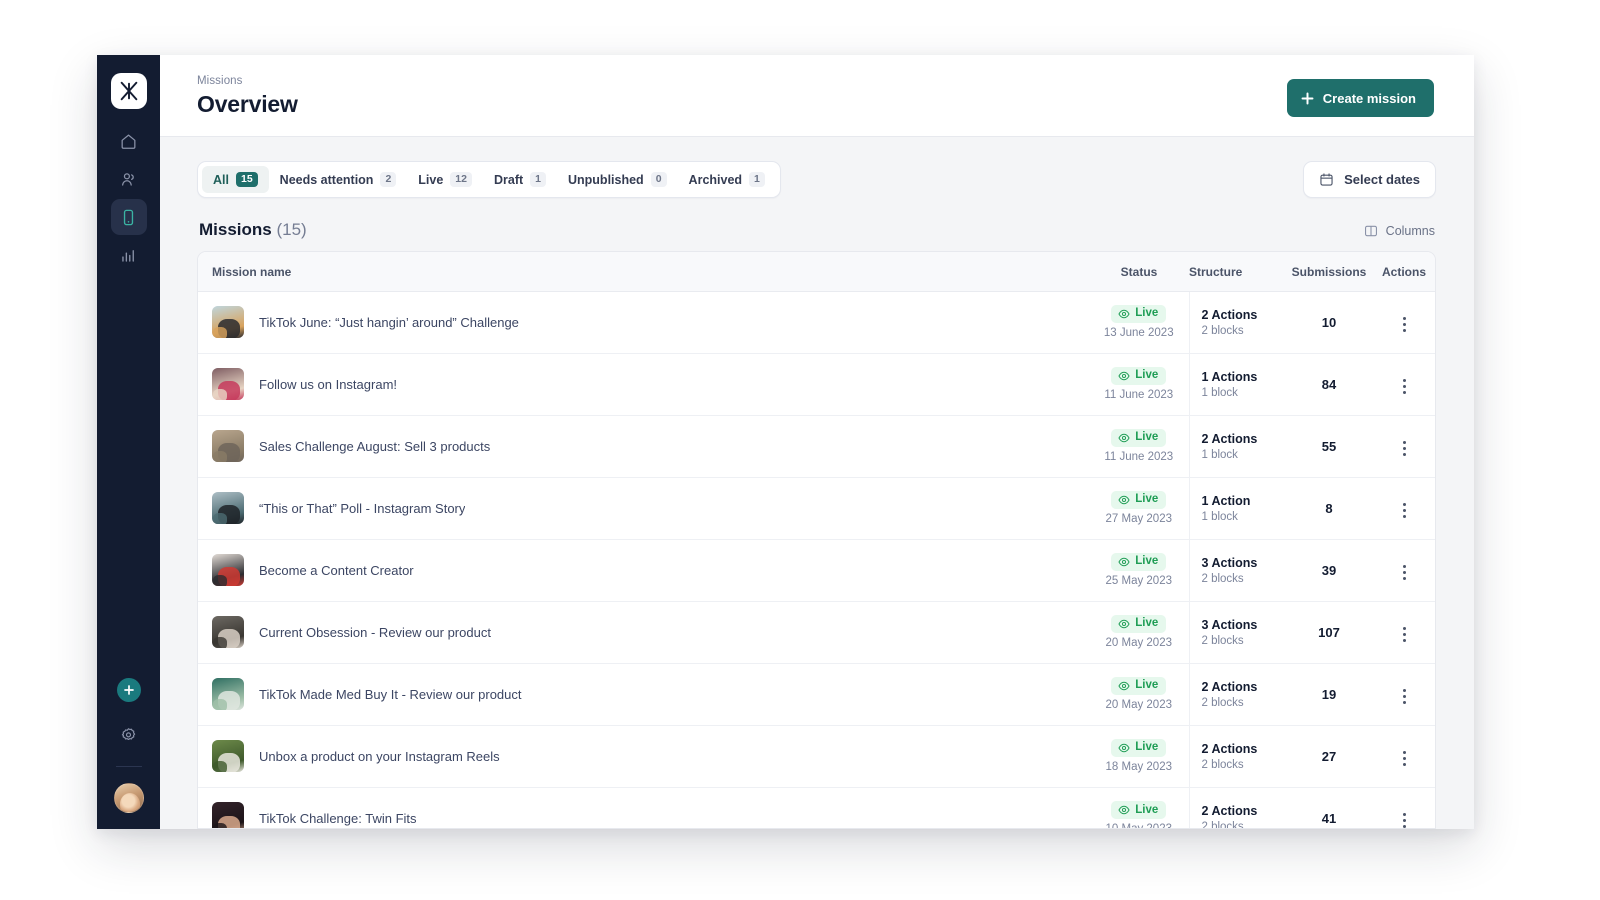  I want to click on cell-structure: 1 Actions 1 block, so click(1236, 383).